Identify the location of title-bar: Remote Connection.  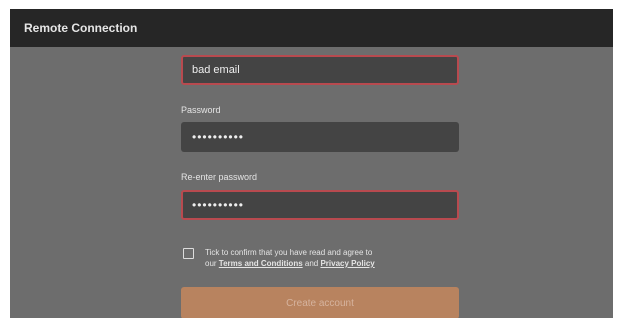
(311, 28).